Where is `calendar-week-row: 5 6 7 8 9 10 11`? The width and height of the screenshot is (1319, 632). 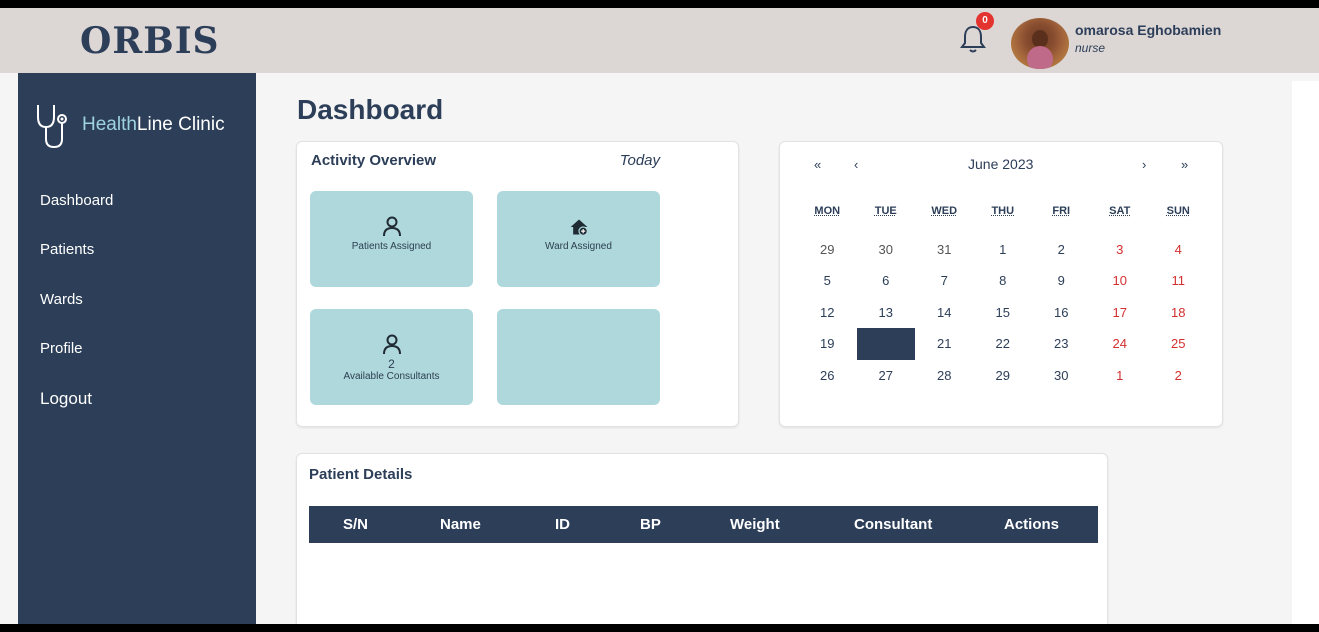 calendar-week-row: 5 6 7 8 9 10 11 is located at coordinates (1005, 281).